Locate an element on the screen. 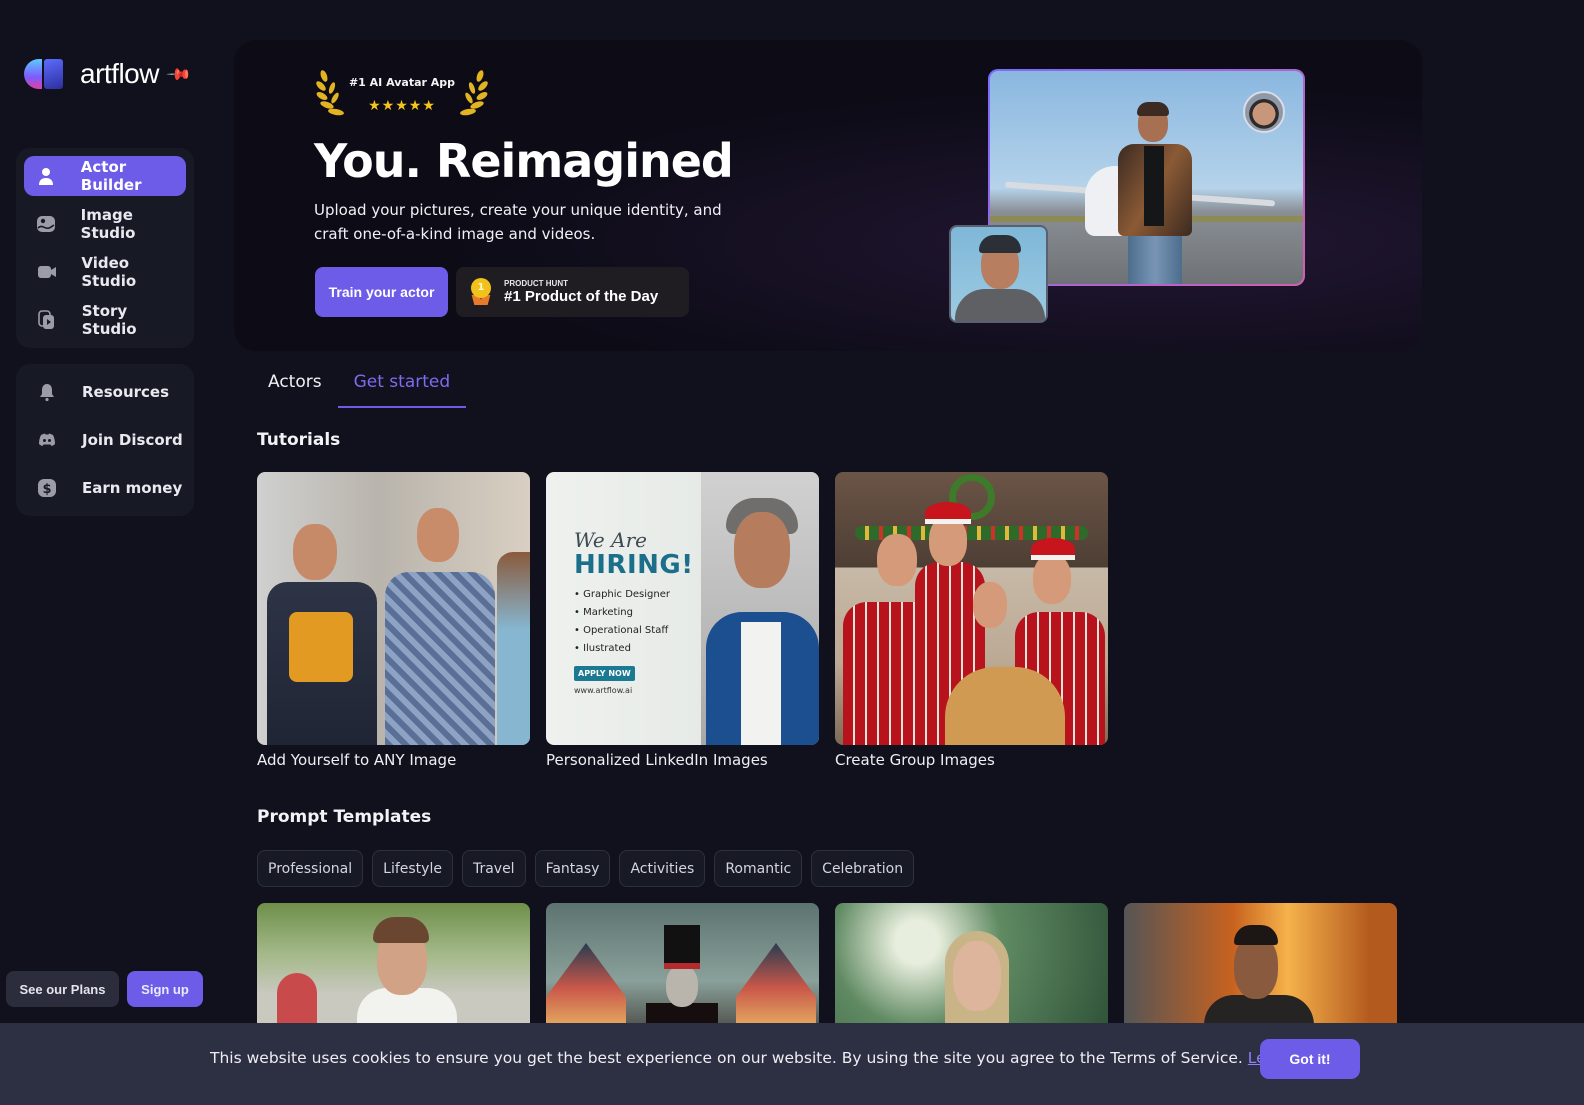 Image resolution: width=1584 pixels, height=1105 pixels. tab-actors: Actors is located at coordinates (295, 387).